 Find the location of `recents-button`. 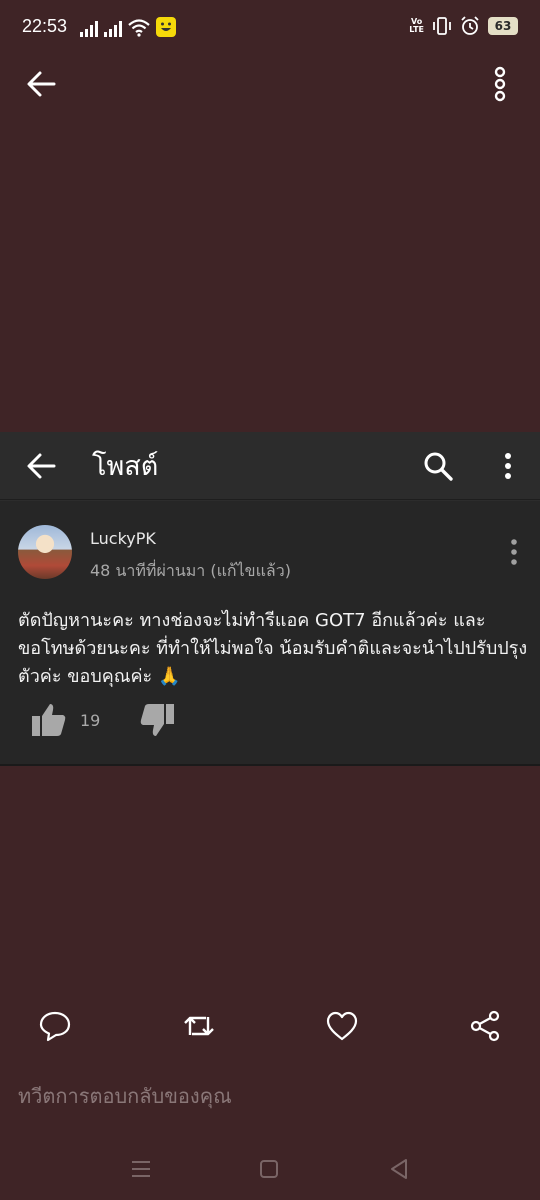

recents-button is located at coordinates (141, 1169).